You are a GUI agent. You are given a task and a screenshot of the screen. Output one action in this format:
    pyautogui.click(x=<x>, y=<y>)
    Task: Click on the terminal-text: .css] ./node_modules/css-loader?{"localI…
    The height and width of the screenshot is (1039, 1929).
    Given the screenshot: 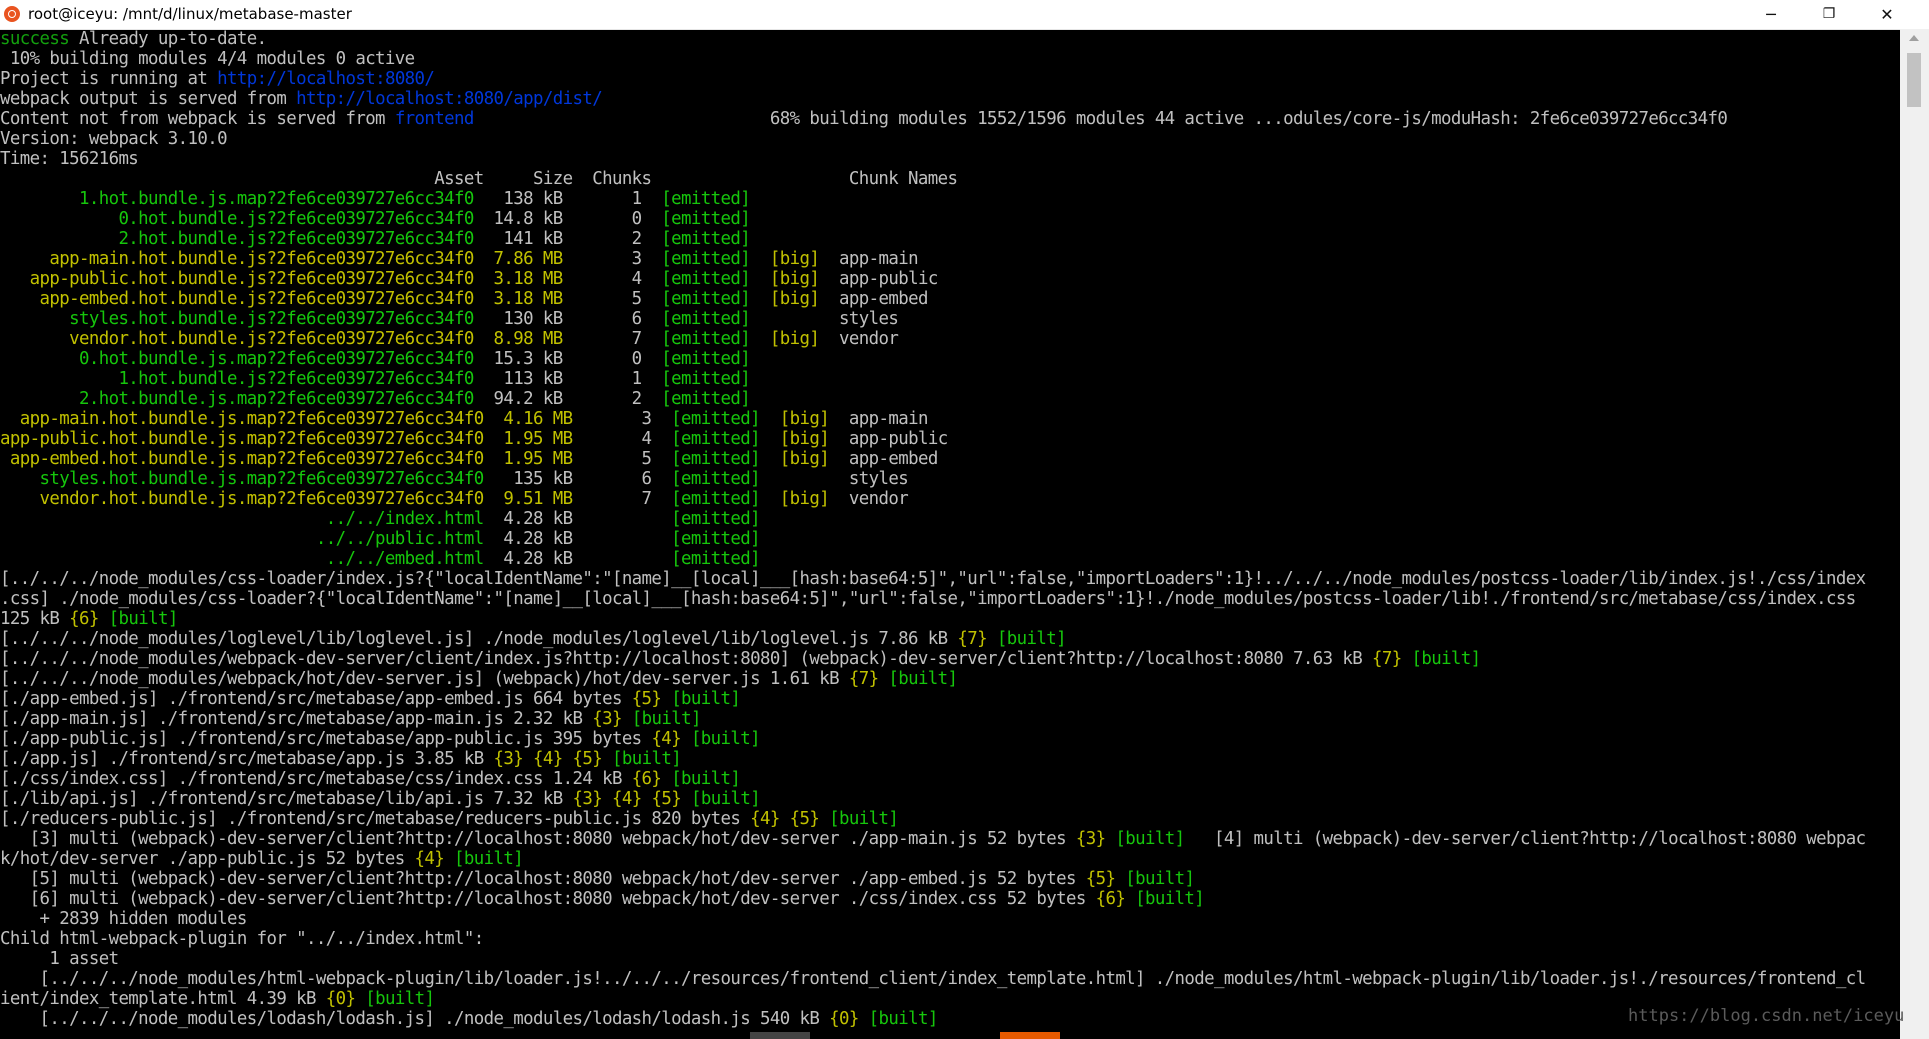 What is the action you would take?
    pyautogui.click(x=928, y=599)
    